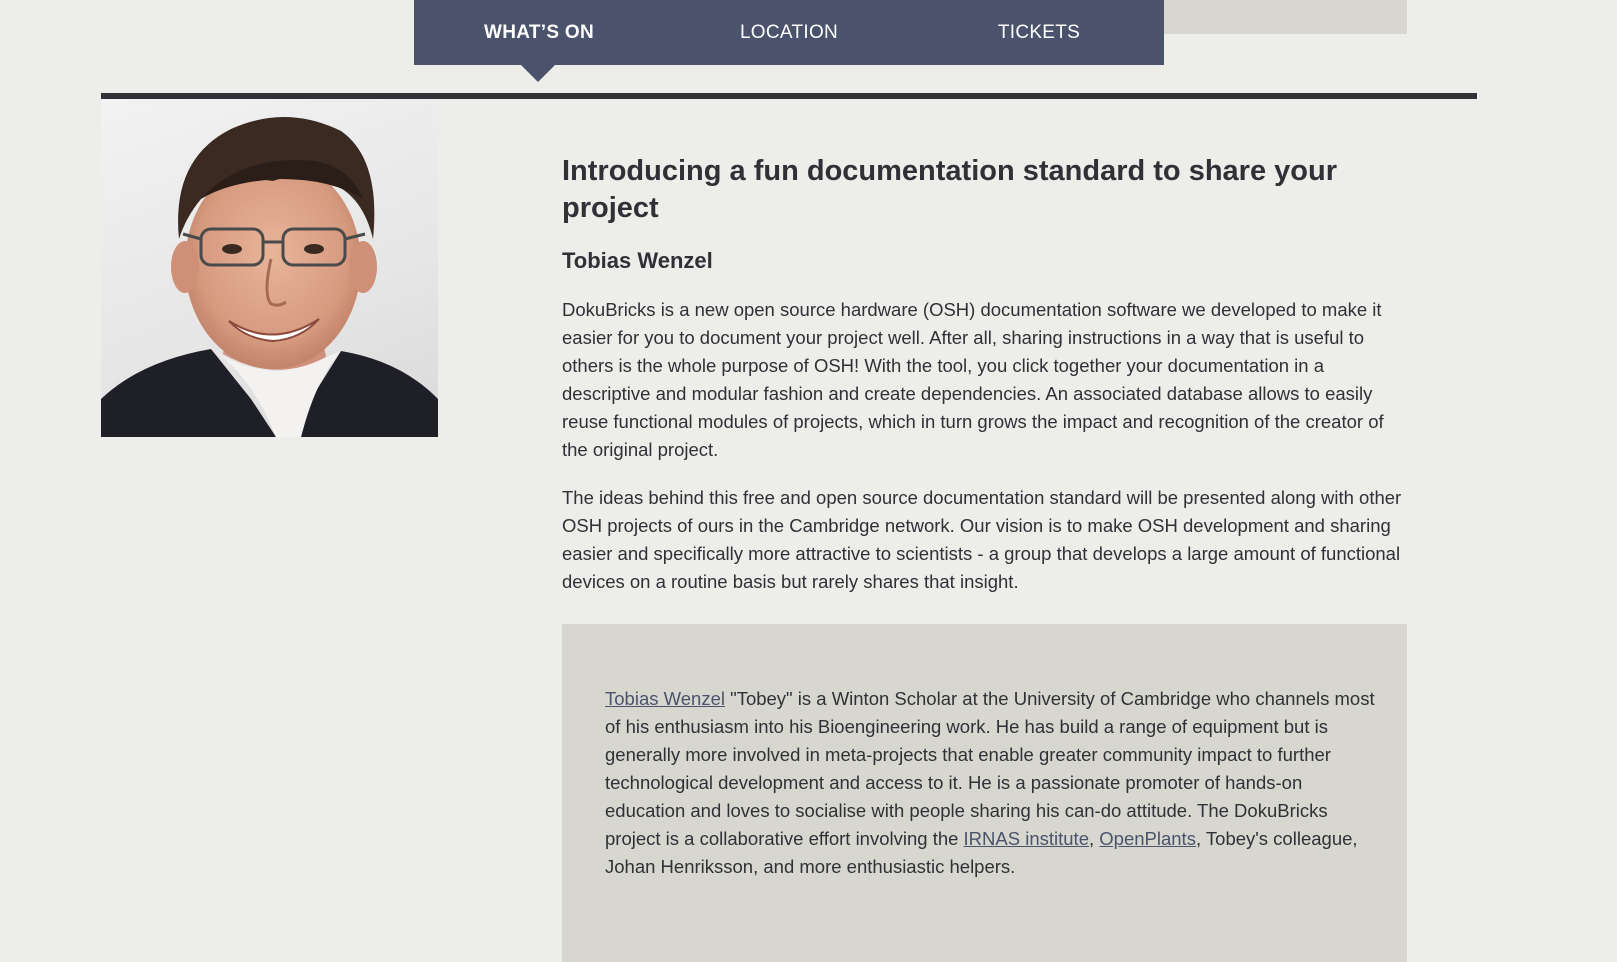  What do you see at coordinates (1094, 838) in the screenshot?
I see `bio-text-segment-2: ,` at bounding box center [1094, 838].